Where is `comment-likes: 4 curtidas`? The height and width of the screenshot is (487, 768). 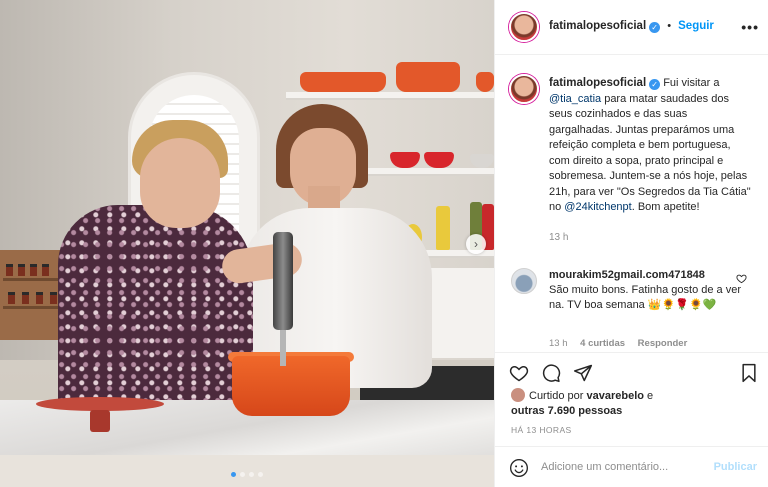 comment-likes: 4 curtidas is located at coordinates (602, 343).